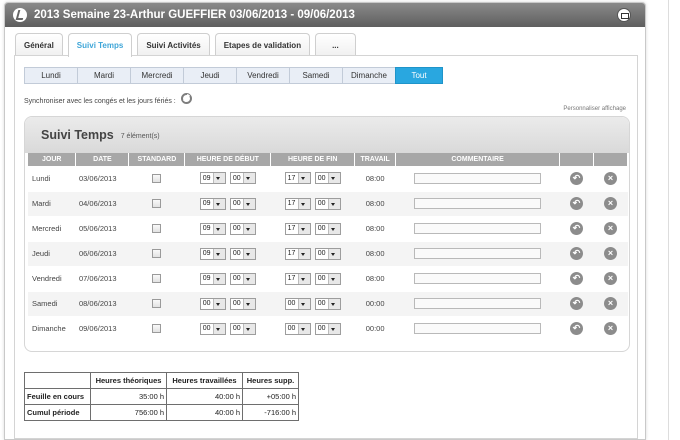 The image size is (680, 440). I want to click on table-row: Lundi 03/06/2013 09 00 17 00 08:00 ↶ ×, so click(328, 179).